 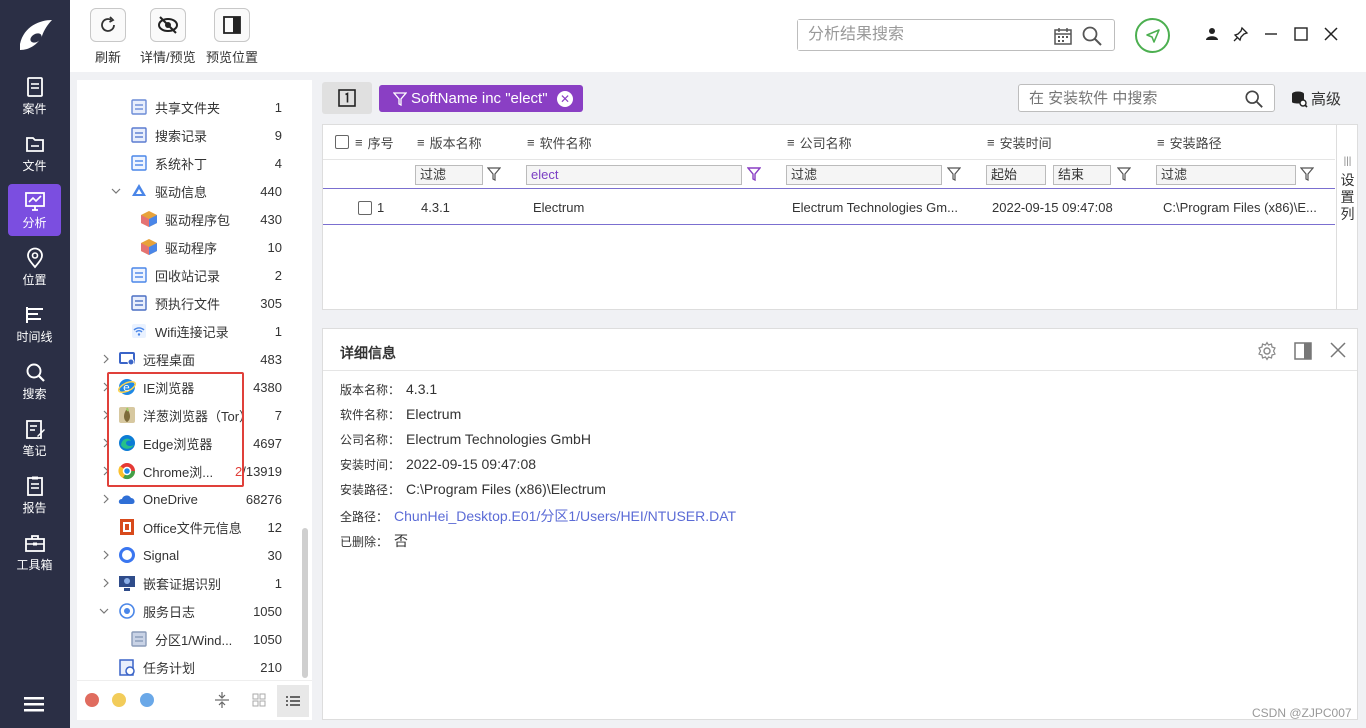 I want to click on tree-item-label: 驱动程序, so click(x=191, y=248).